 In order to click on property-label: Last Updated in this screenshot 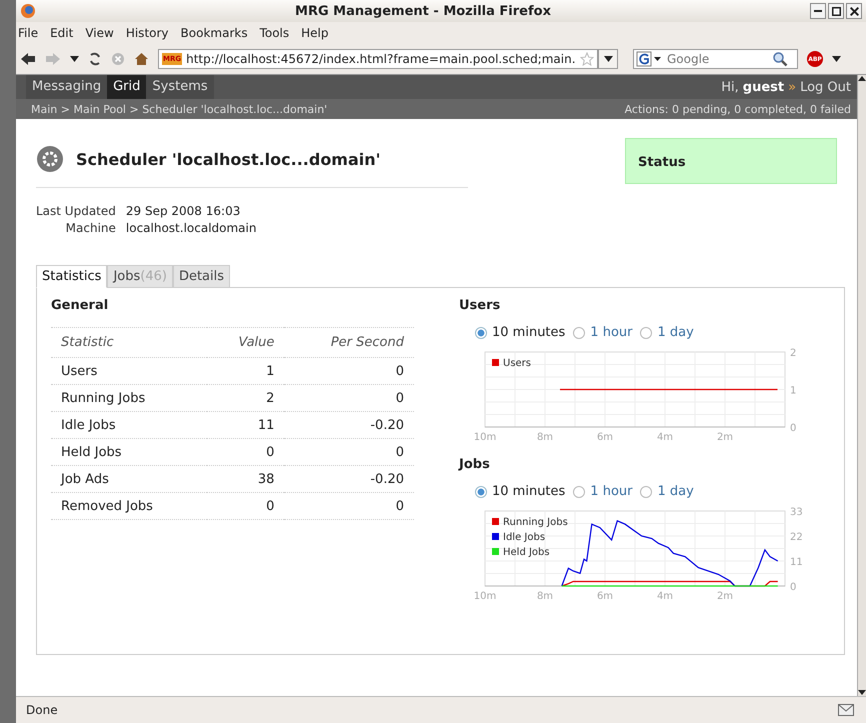, I will do `click(76, 211)`.